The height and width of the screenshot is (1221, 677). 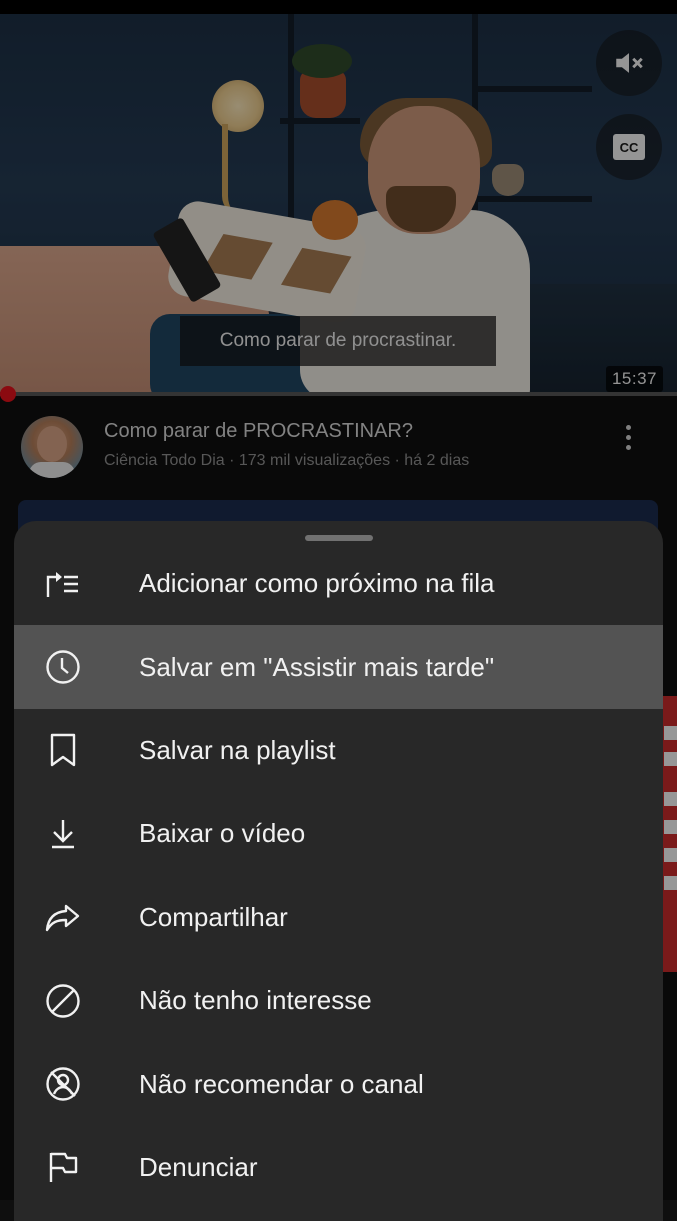 I want to click on menu-item-save-playlist: Salvar na playlist, so click(x=338, y=750).